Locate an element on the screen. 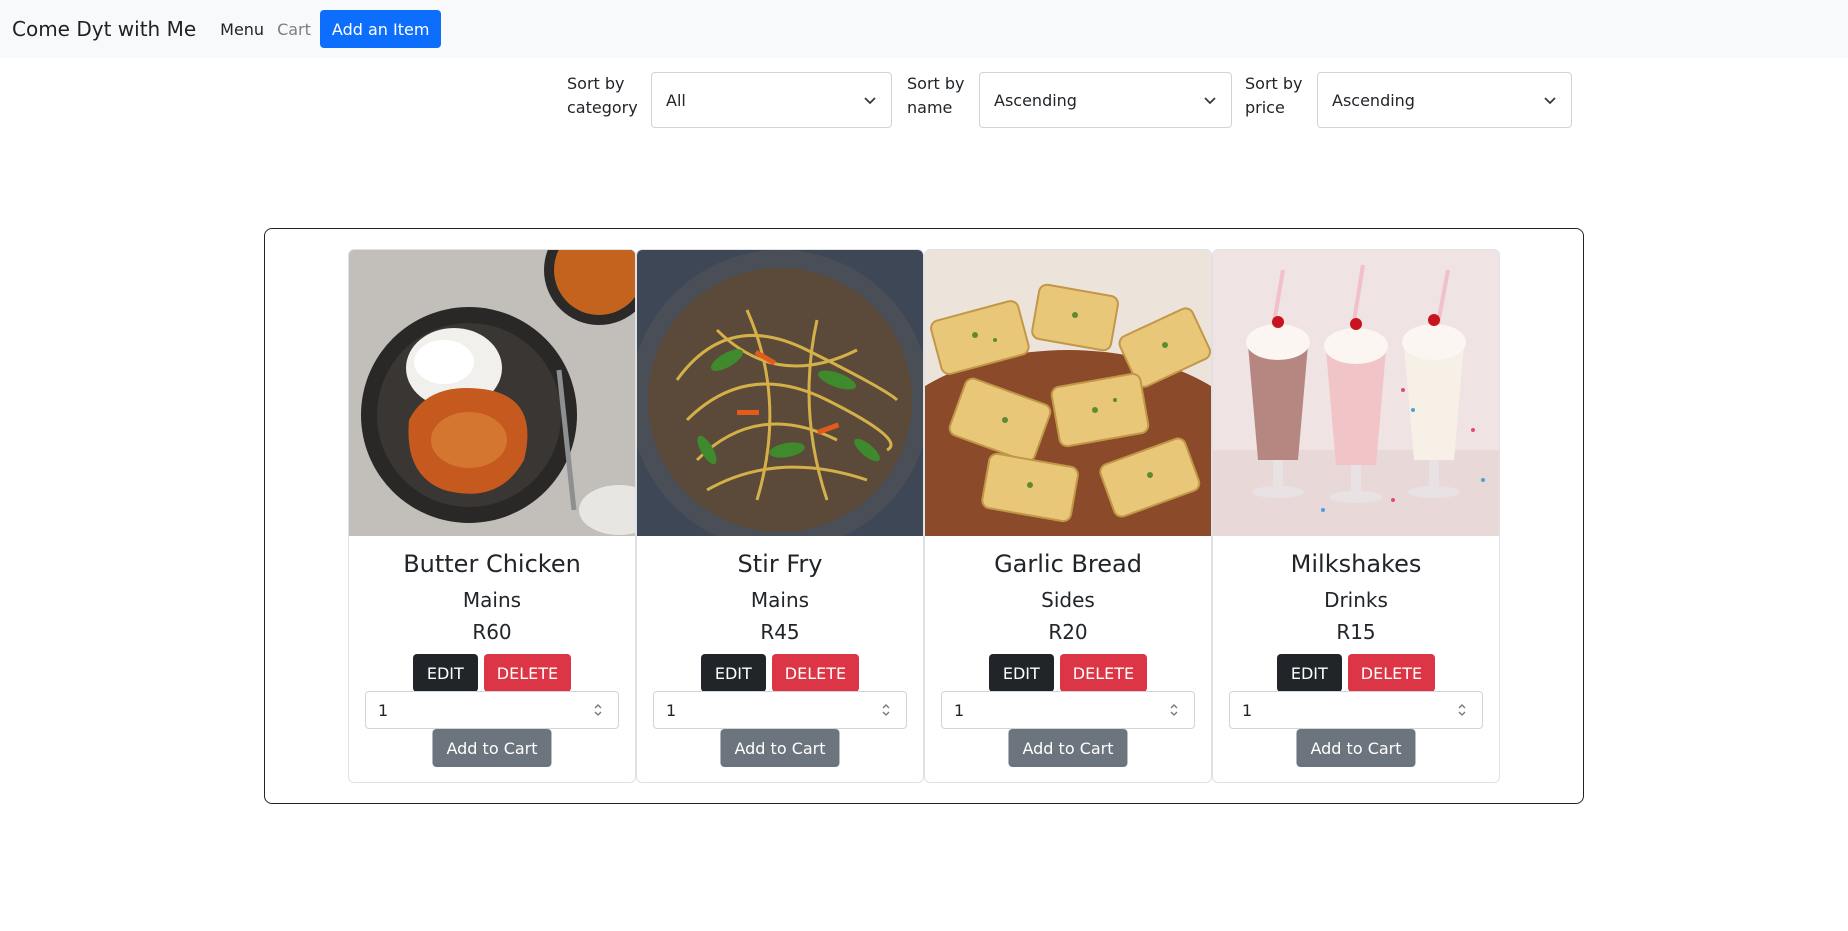 This screenshot has width=1848, height=931. sort-price-value: Ascending is located at coordinates (1373, 100).